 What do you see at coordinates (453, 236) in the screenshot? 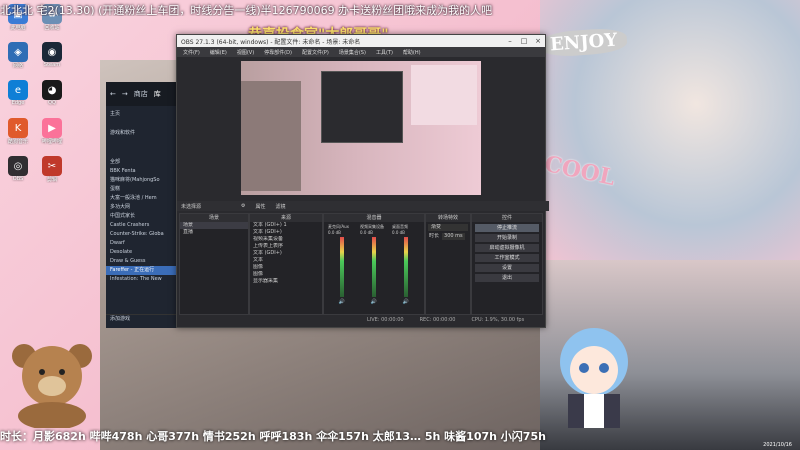
I see `duration-input: 300 ms` at bounding box center [453, 236].